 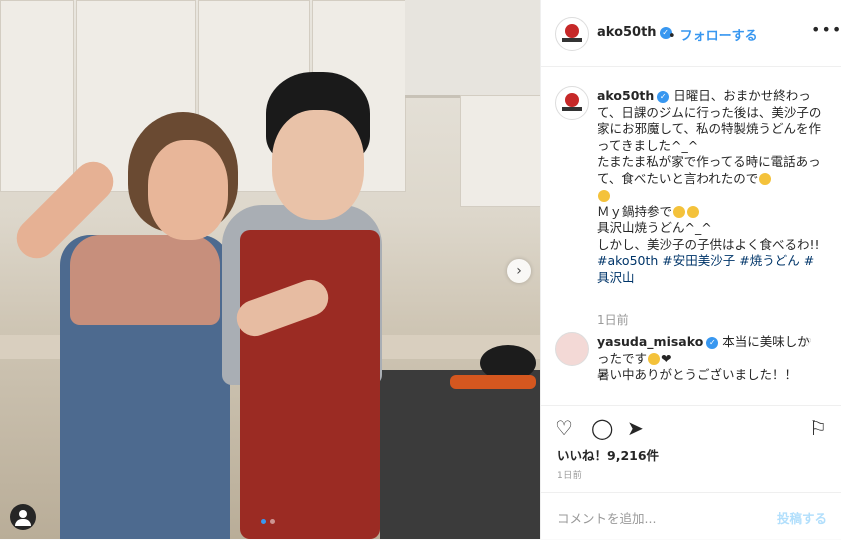 I want to click on caption-line: Ｍｙ鍋持参で, so click(x=635, y=211).